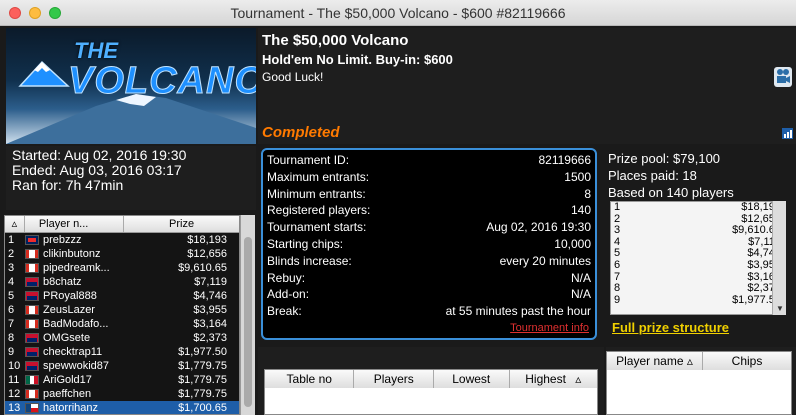 The image size is (796, 415). Describe the element at coordinates (317, 227) in the screenshot. I see `detail-label: Tournament starts:` at that location.